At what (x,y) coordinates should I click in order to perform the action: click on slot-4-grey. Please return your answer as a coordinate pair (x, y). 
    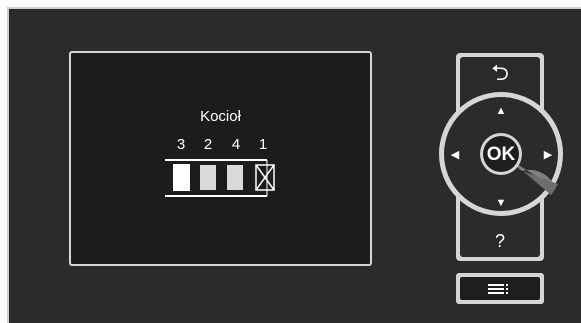
    Looking at the image, I should click on (235, 177).